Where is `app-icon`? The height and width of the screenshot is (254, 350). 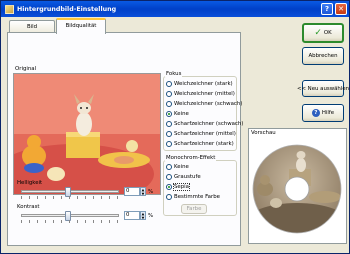 app-icon is located at coordinates (9, 9).